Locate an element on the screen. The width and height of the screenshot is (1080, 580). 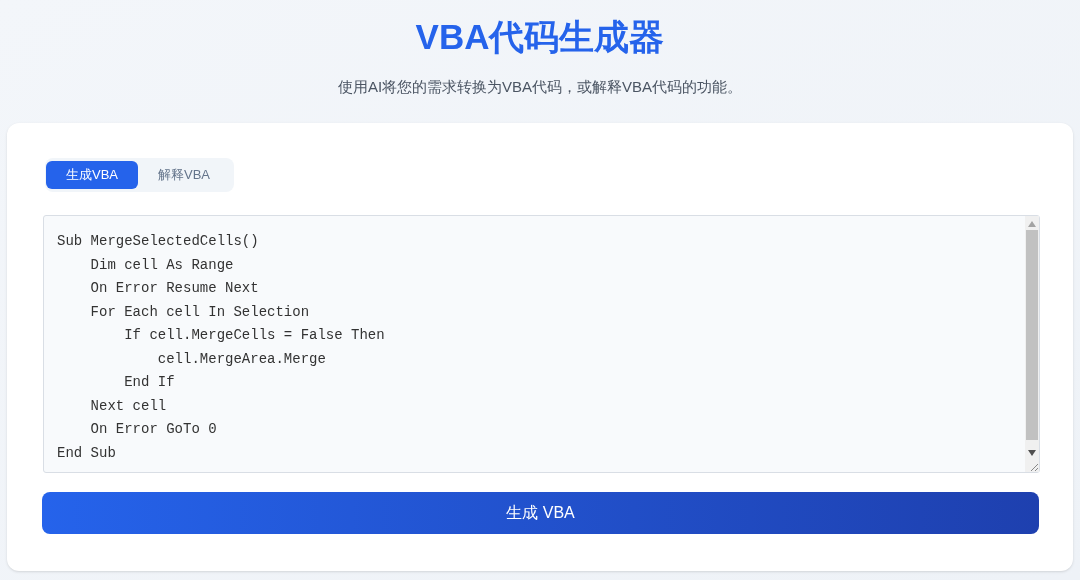
code-line: On Error GoTo 0 is located at coordinates (153, 429).